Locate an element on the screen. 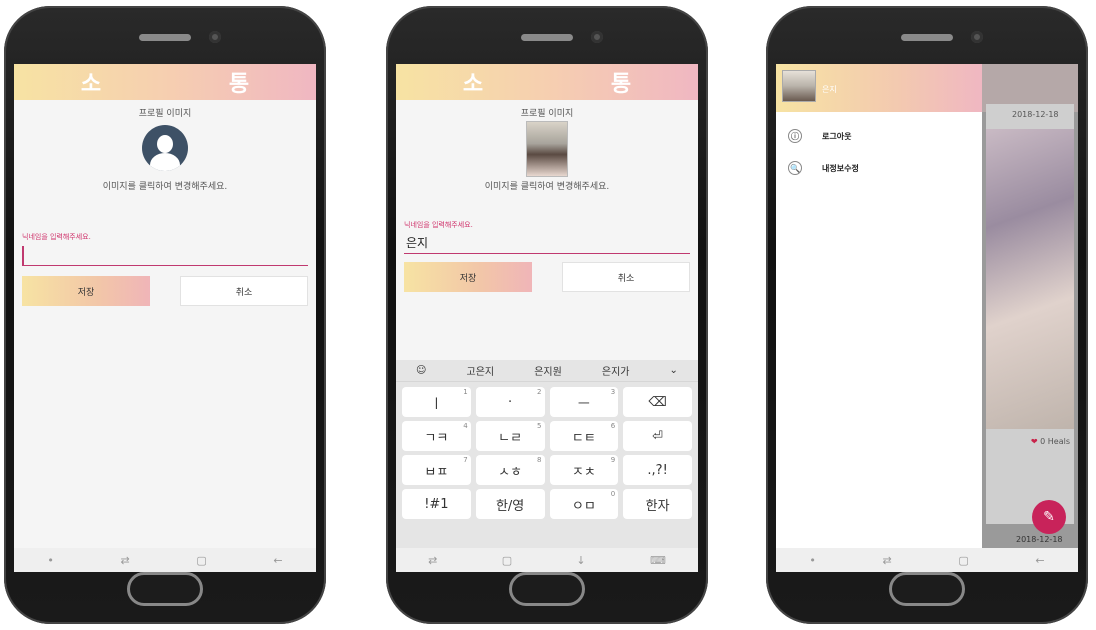  language-switch-key: 한/영 is located at coordinates (510, 504).